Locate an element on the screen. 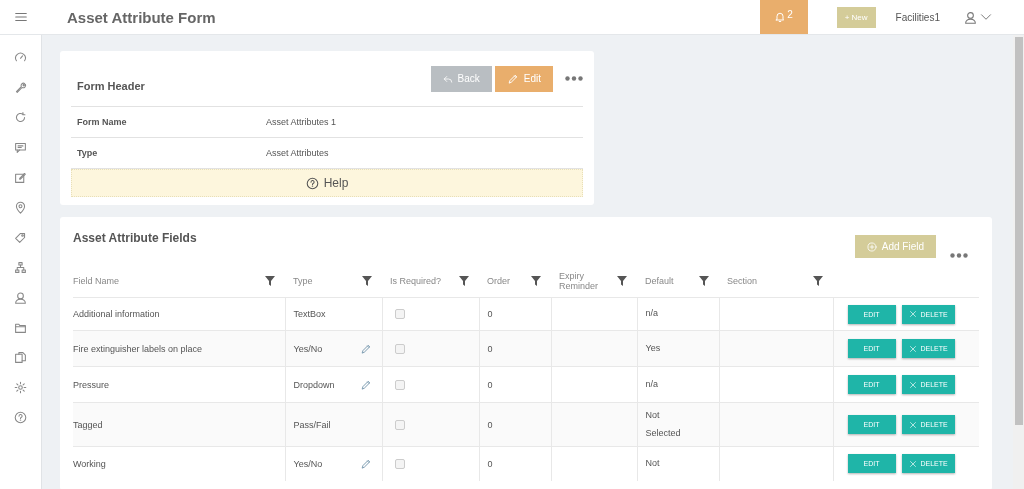 The height and width of the screenshot is (489, 1024). column-header: Expiry Reminder is located at coordinates (579, 280).